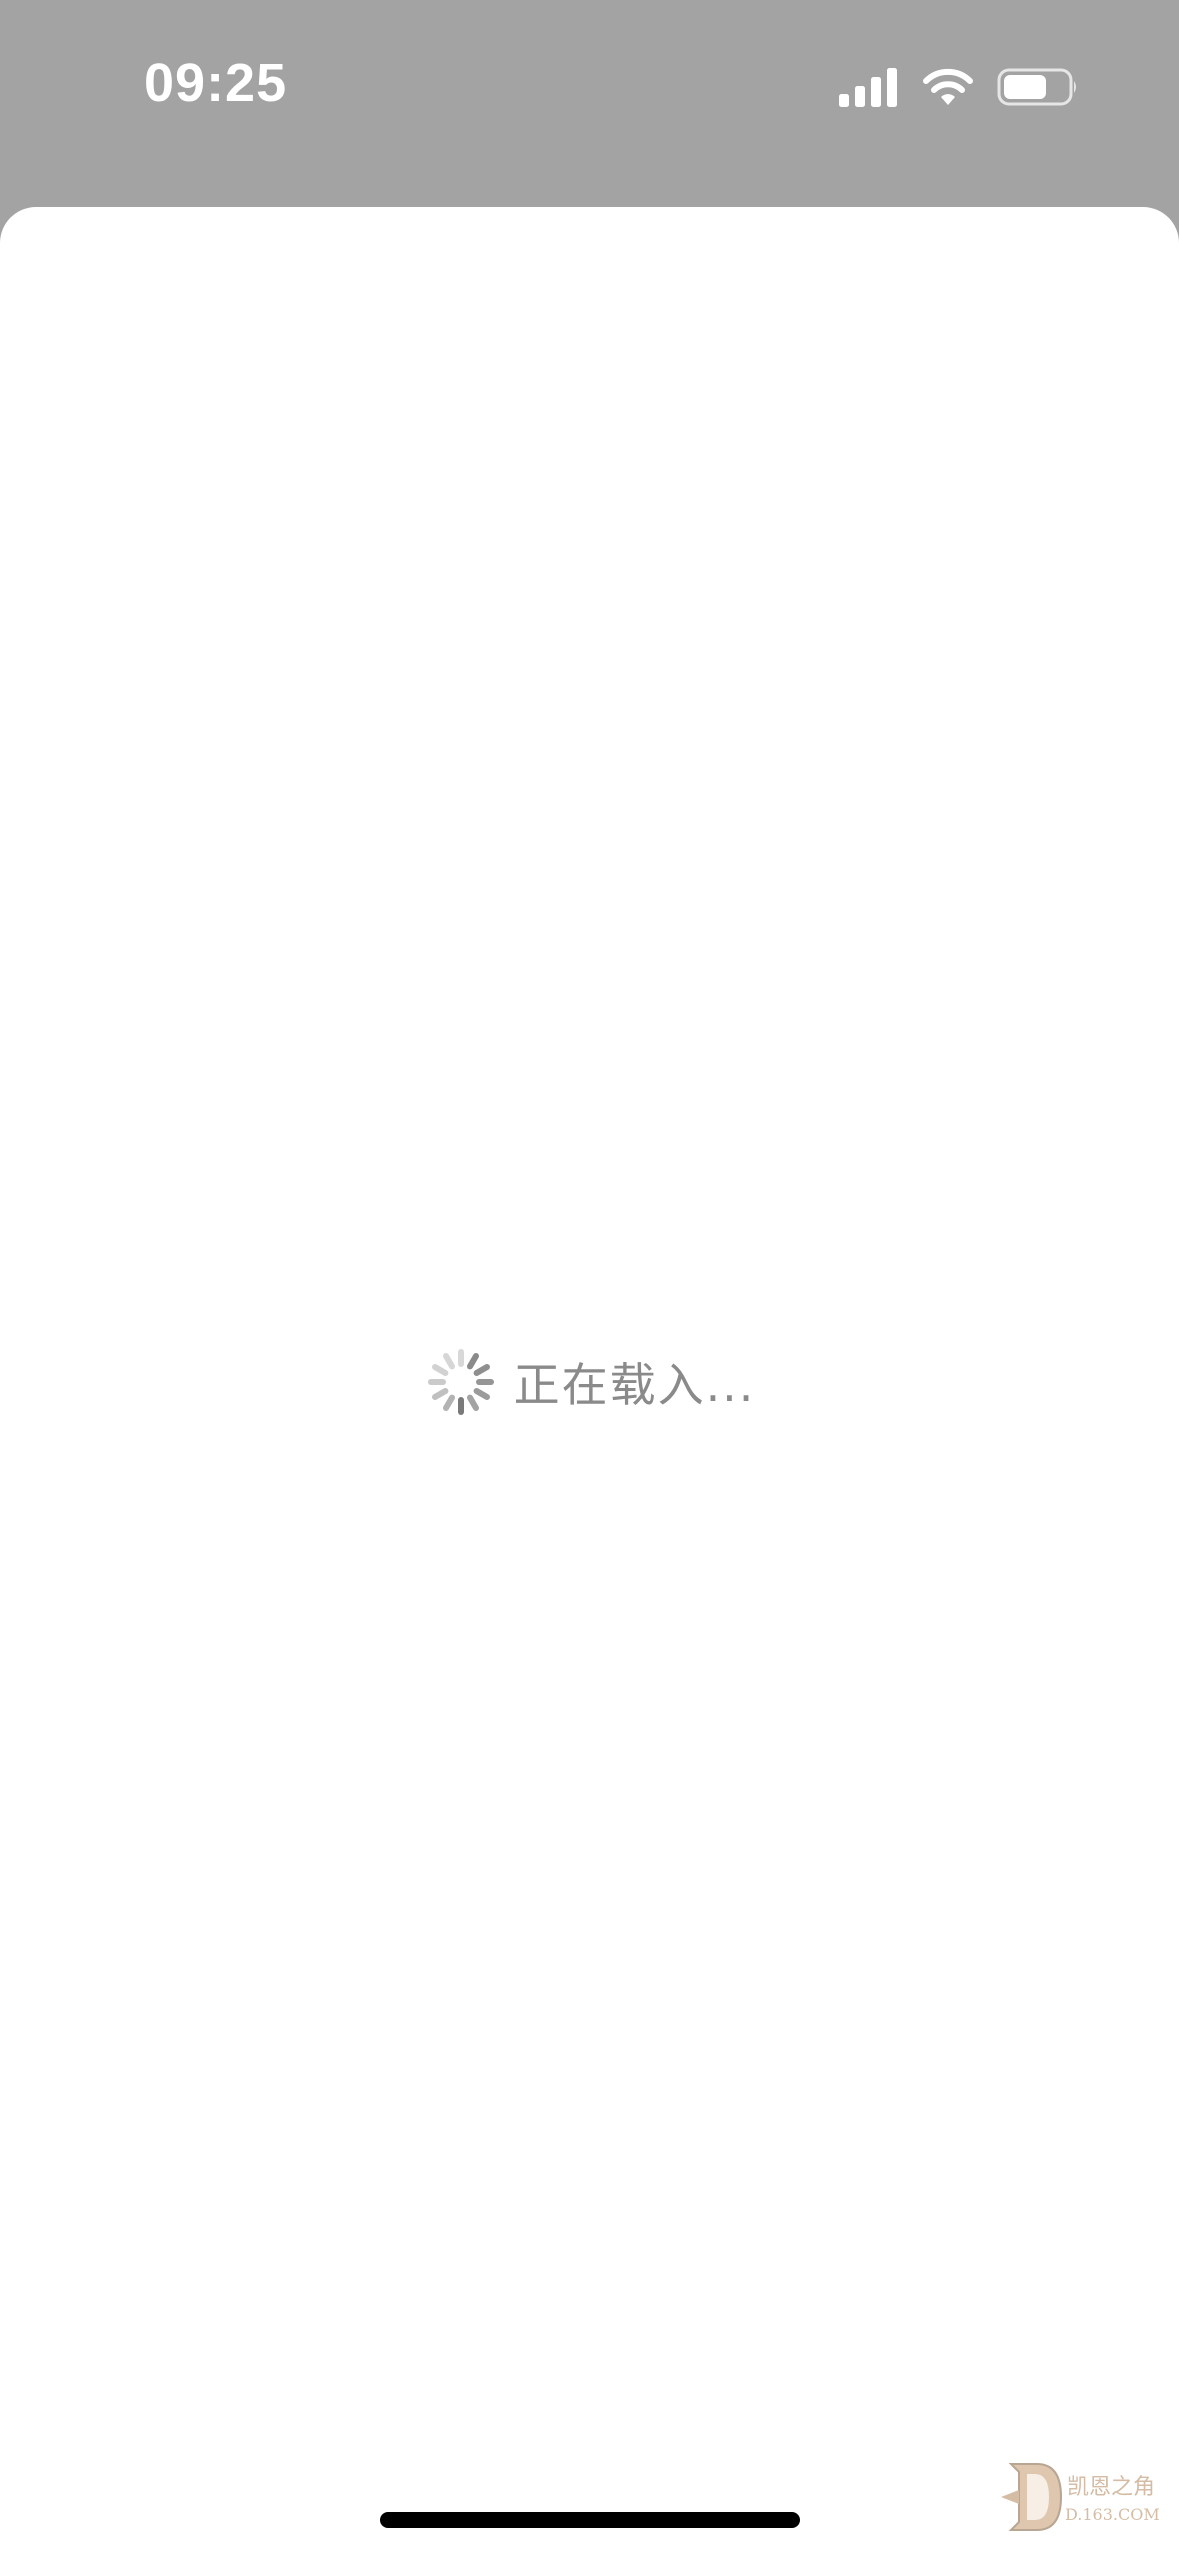 The width and height of the screenshot is (1179, 2556). I want to click on home-indicator, so click(590, 2520).